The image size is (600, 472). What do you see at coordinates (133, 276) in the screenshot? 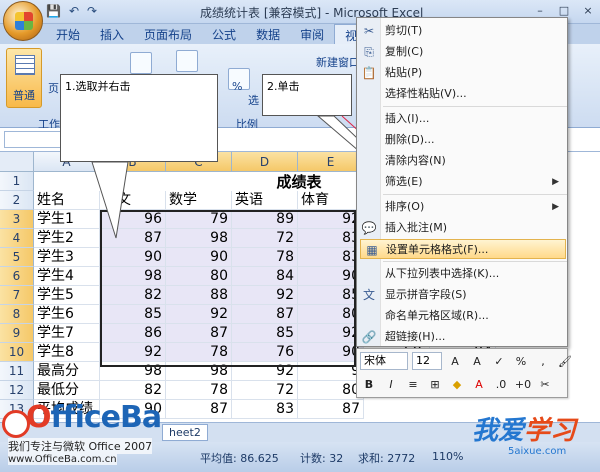
I see `score-cell: 98` at bounding box center [133, 276].